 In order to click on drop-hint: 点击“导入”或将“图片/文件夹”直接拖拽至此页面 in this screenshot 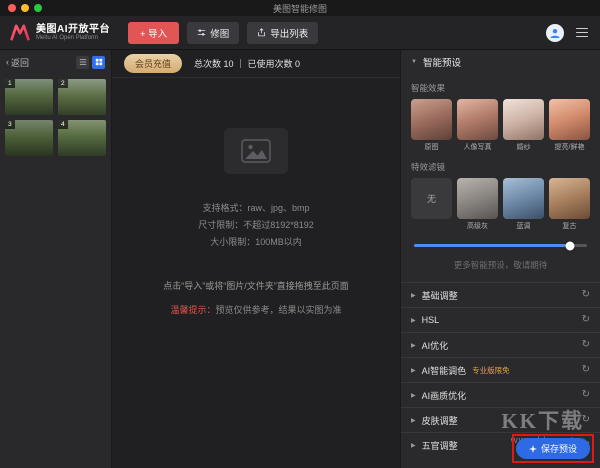, I will do `click(256, 286)`.